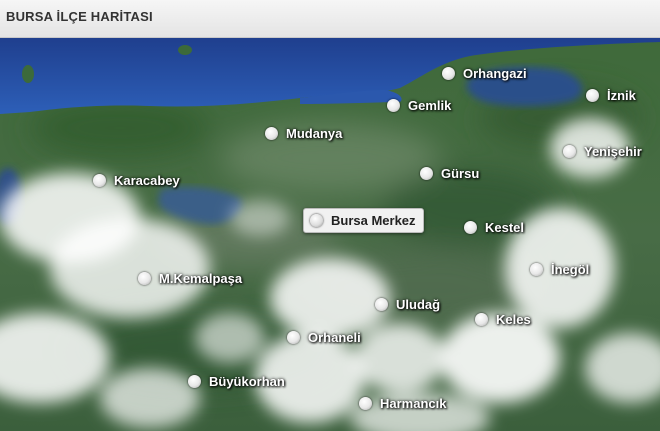  Describe the element at coordinates (413, 403) in the screenshot. I see `district-label: Harmancık` at that location.